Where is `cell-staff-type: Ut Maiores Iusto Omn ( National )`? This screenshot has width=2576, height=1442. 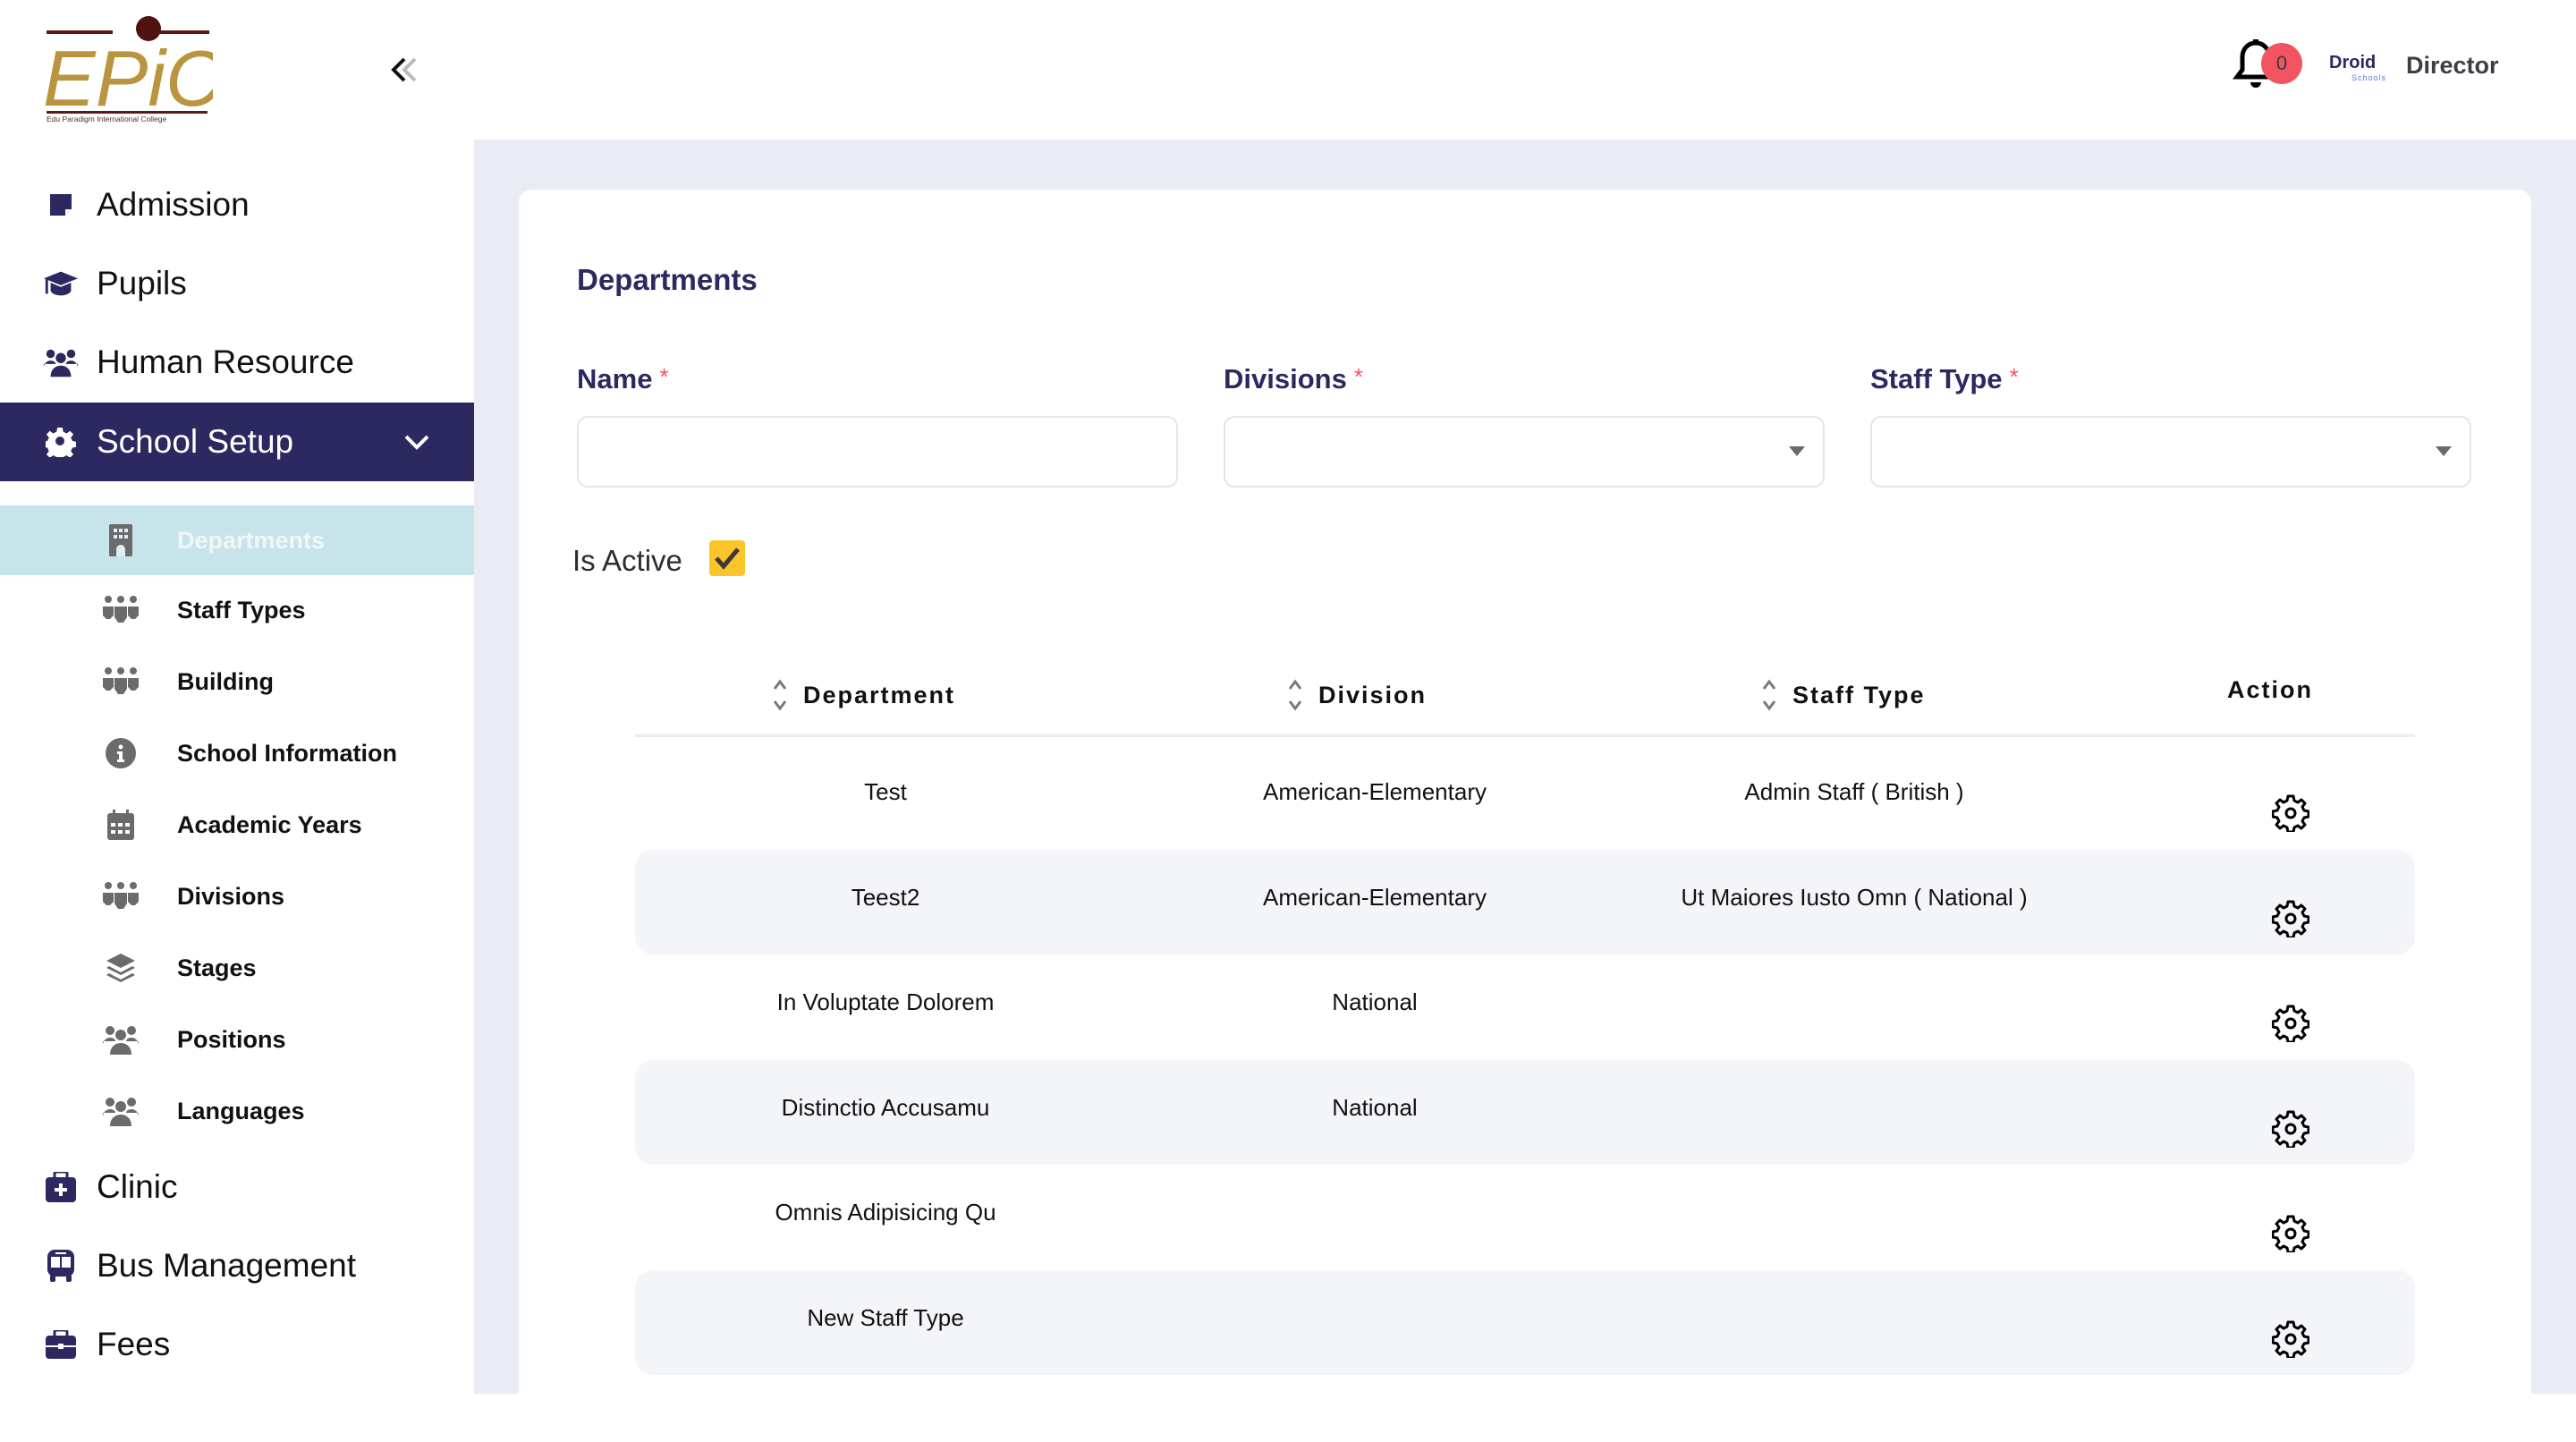 cell-staff-type: Ut Maiores Iusto Omn ( National ) is located at coordinates (1854, 897).